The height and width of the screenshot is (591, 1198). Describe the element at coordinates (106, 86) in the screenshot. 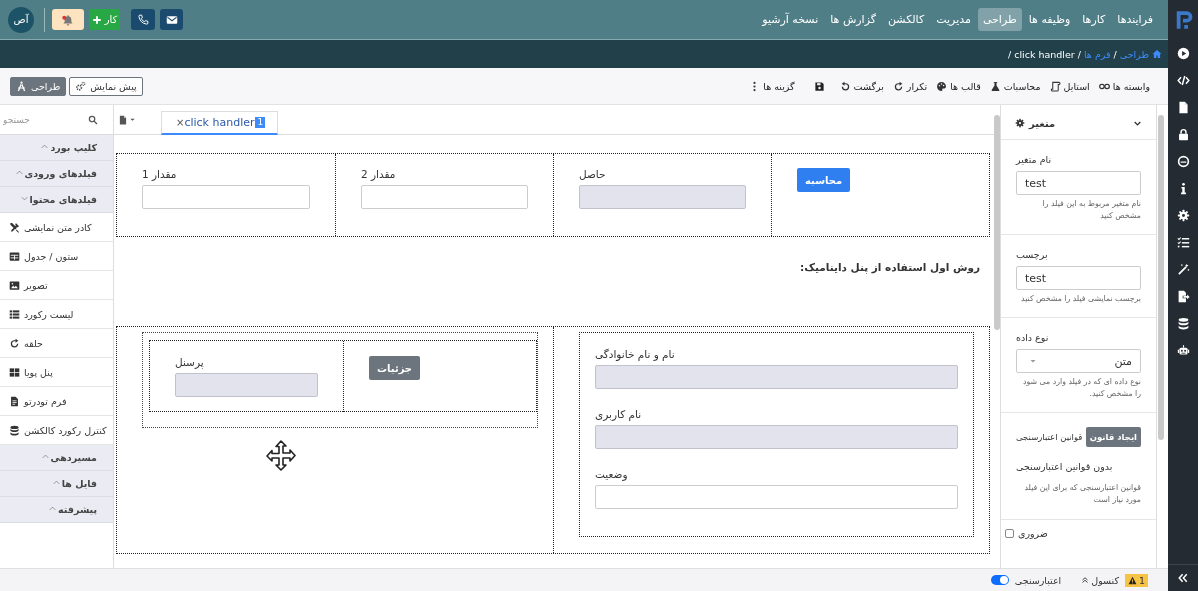

I see `mode-button: پیش نمایش` at that location.